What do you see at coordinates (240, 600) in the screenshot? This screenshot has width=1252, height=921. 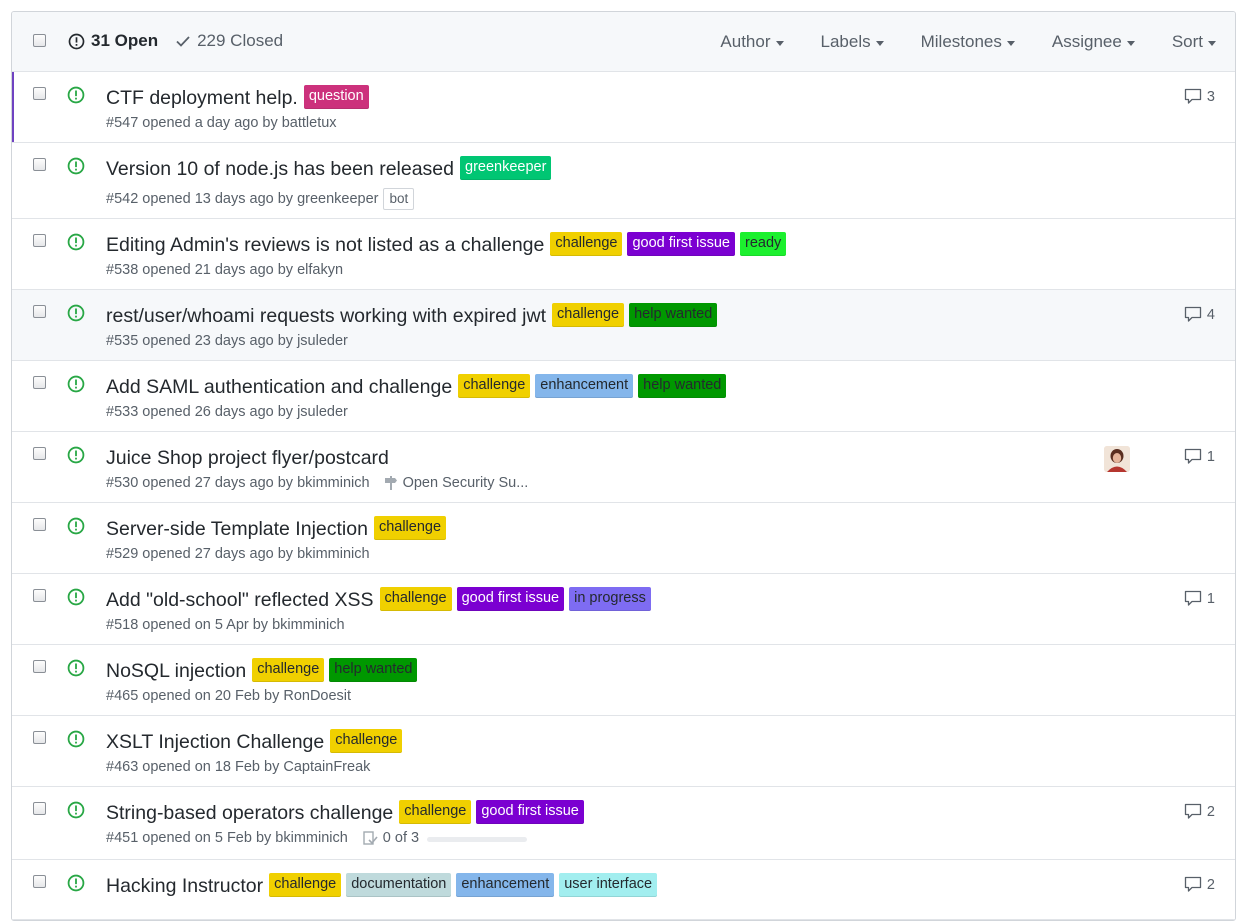 I see `issue-title-link: Add "old-school" reflected XSS` at bounding box center [240, 600].